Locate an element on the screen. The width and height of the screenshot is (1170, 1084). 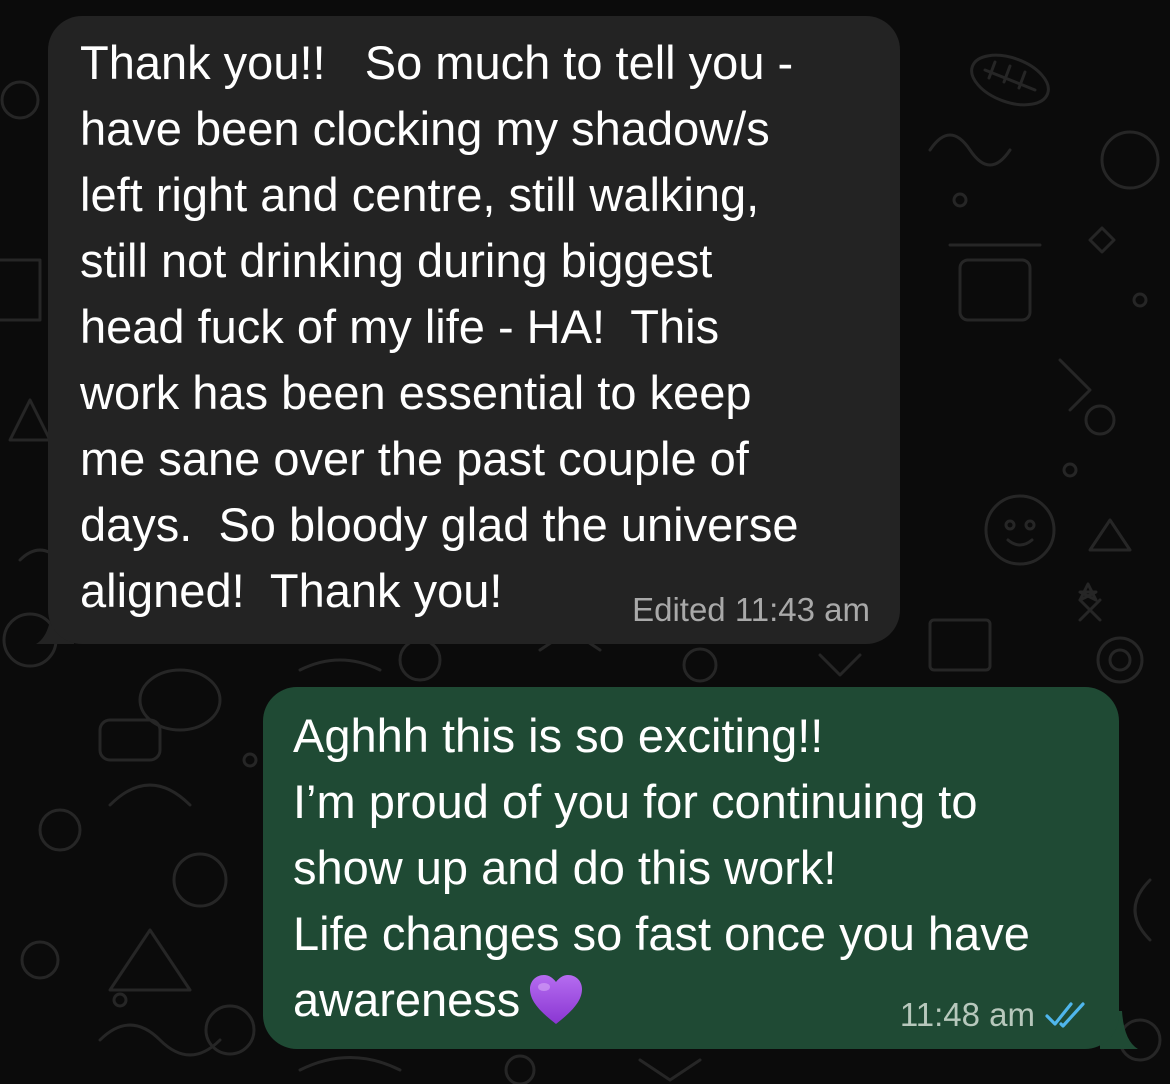
edited-label: Edited is located at coordinates (679, 609).